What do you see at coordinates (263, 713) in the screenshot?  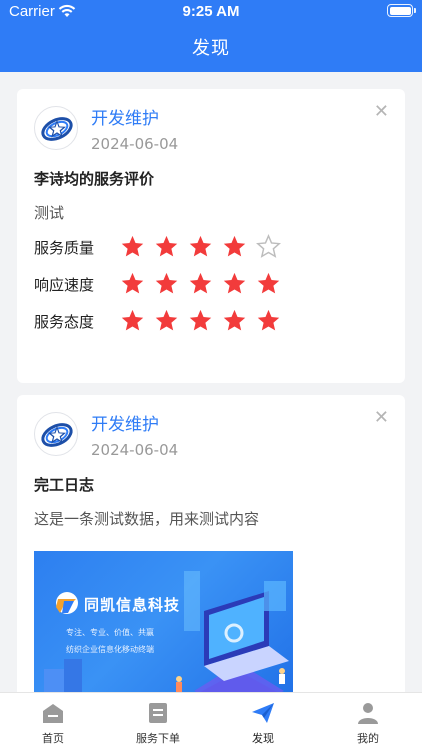 I see `discover-icon` at bounding box center [263, 713].